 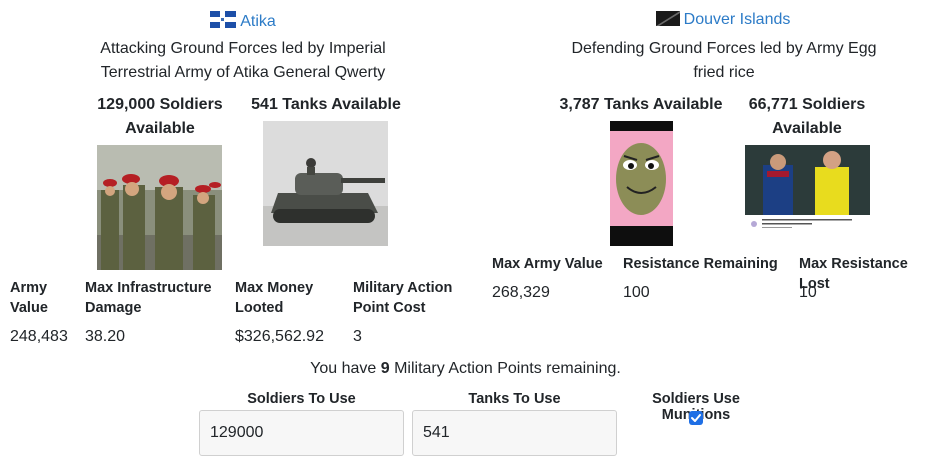 What do you see at coordinates (636, 292) in the screenshot?
I see `resistance-remaining-value: 100` at bounding box center [636, 292].